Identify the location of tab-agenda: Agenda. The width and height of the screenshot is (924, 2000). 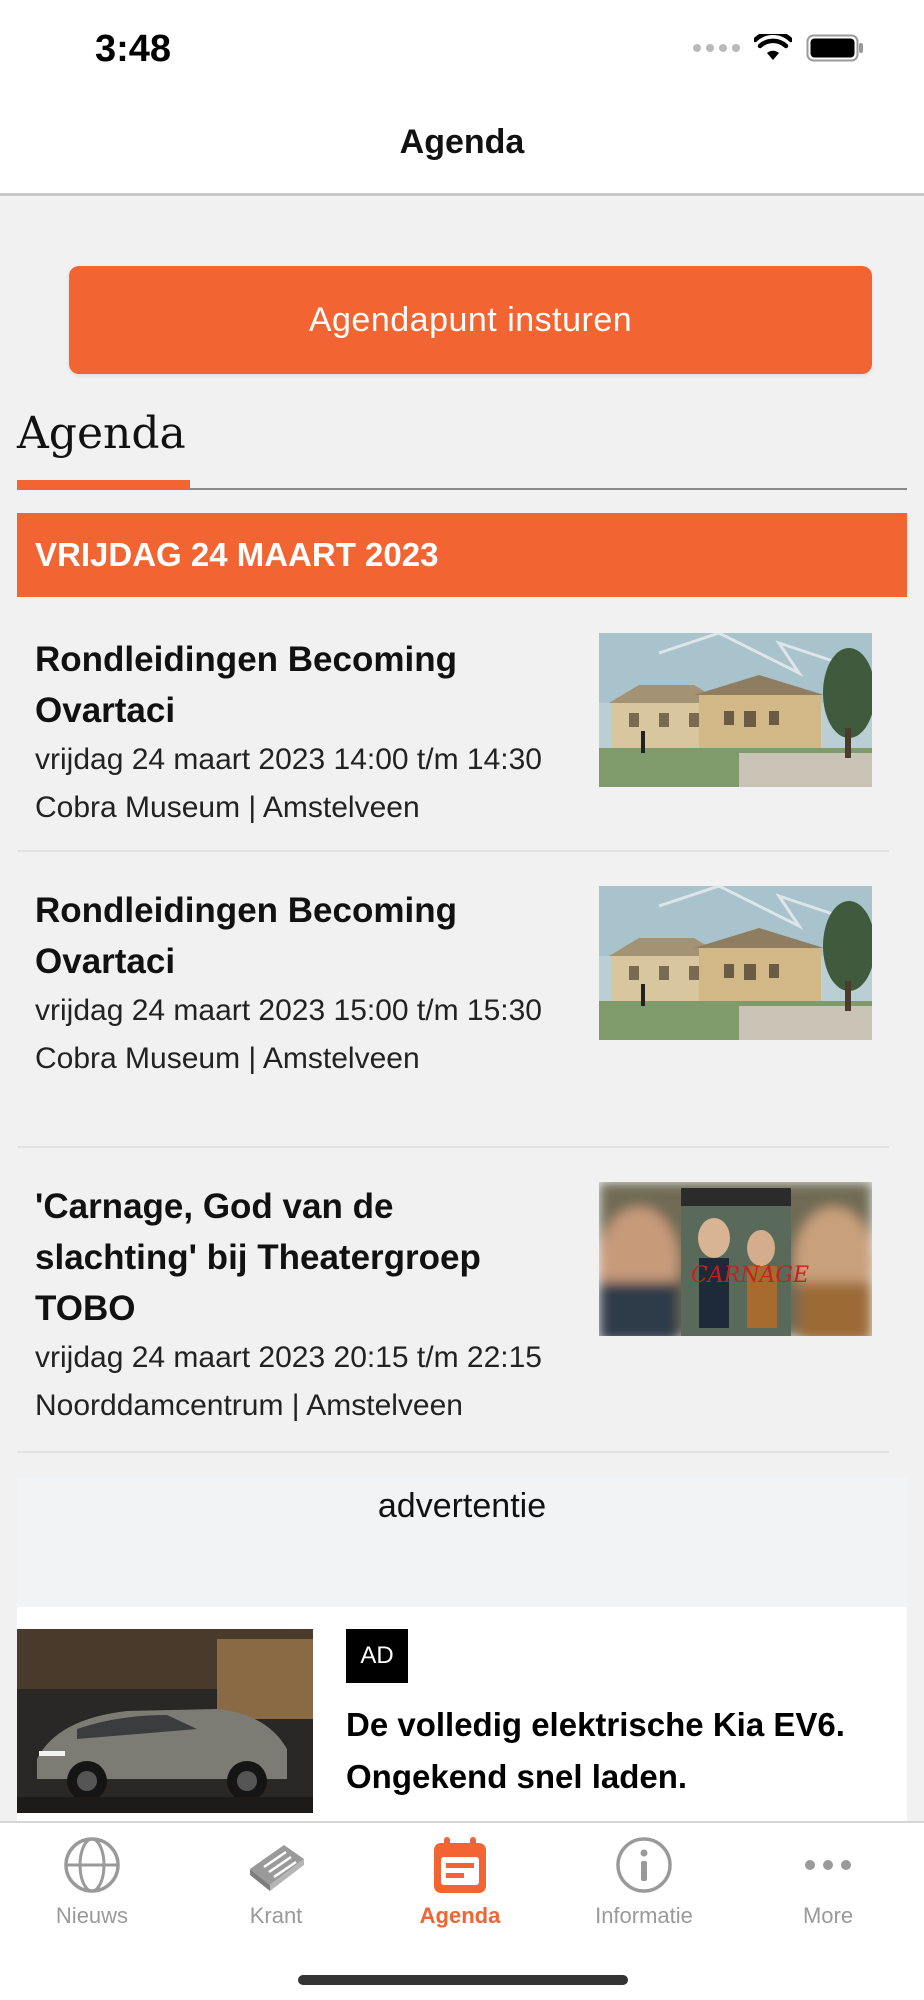
(460, 1883).